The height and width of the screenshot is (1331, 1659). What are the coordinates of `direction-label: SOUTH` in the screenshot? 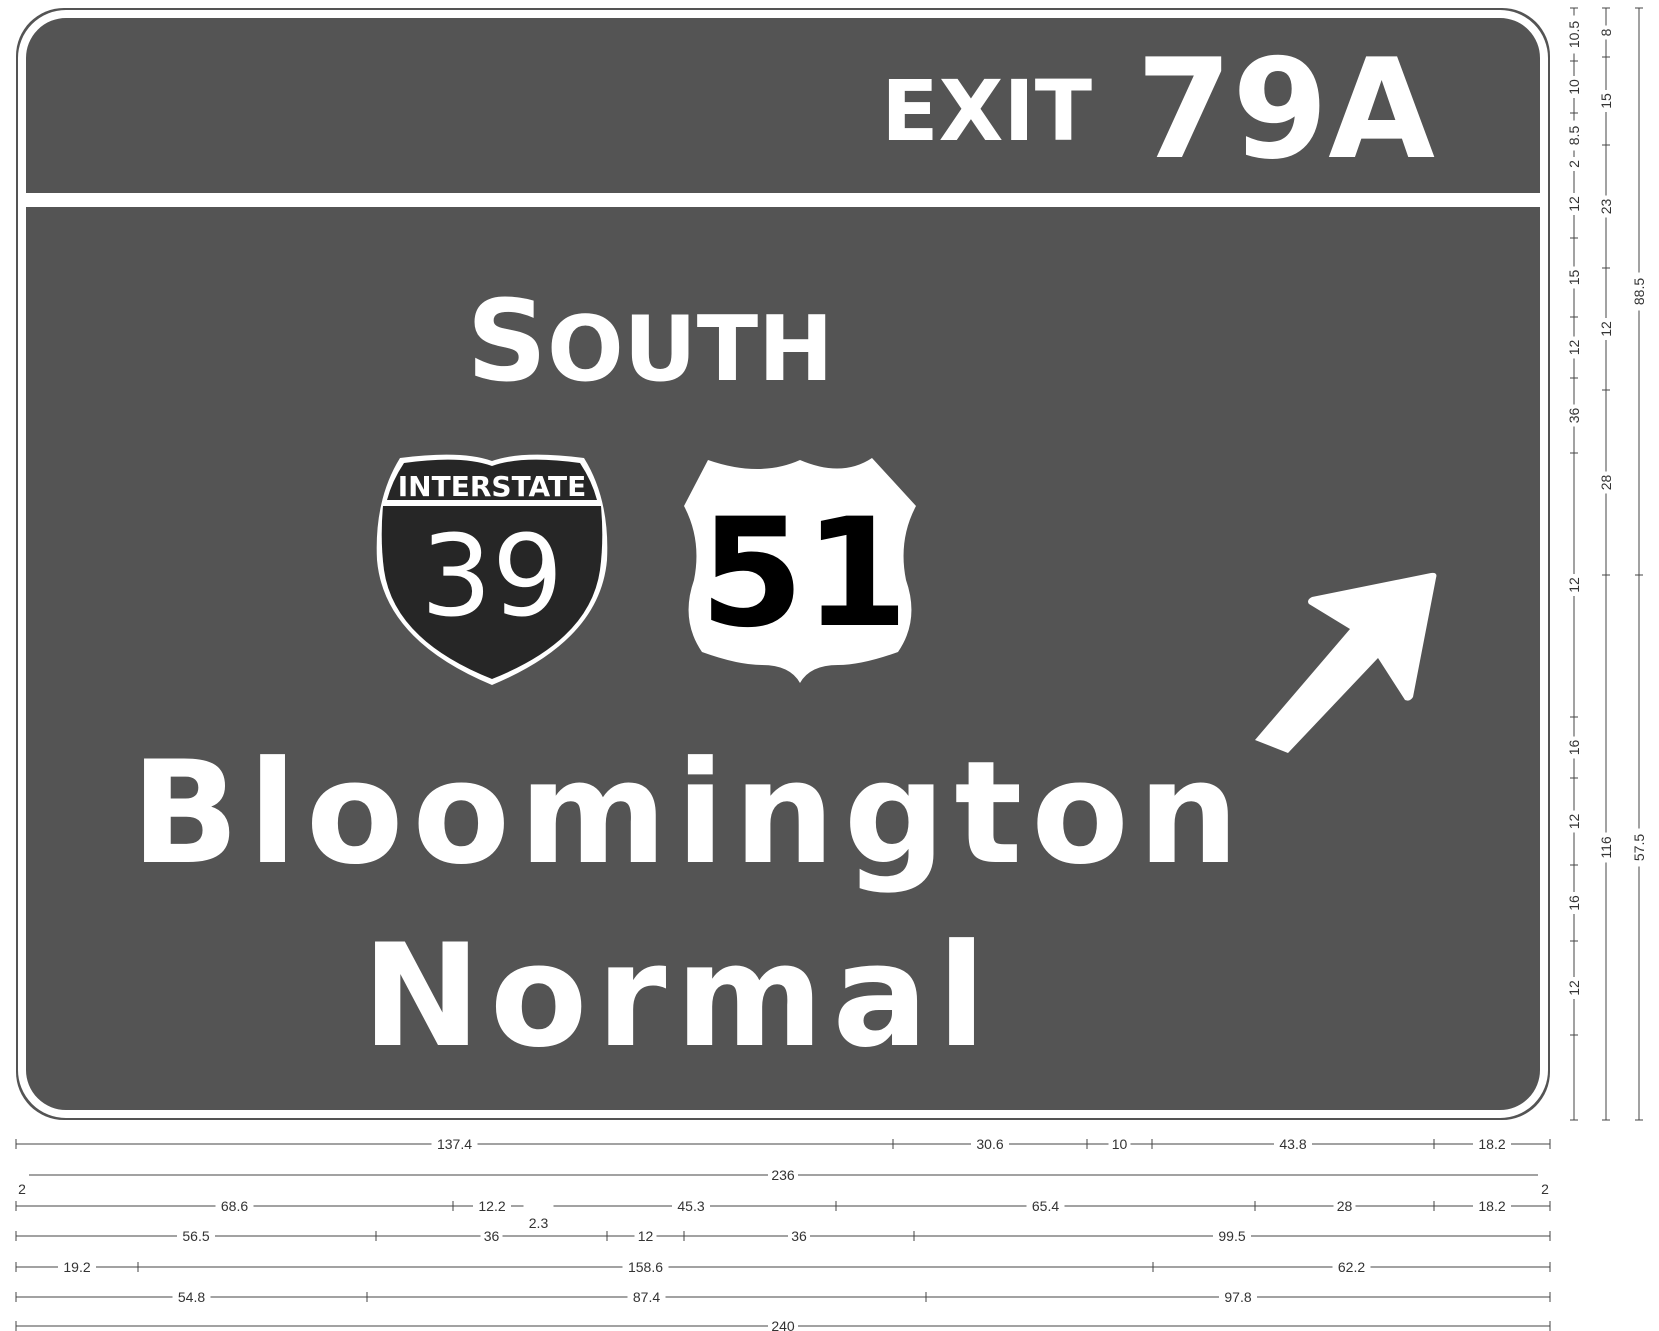 It's located at (650, 342).